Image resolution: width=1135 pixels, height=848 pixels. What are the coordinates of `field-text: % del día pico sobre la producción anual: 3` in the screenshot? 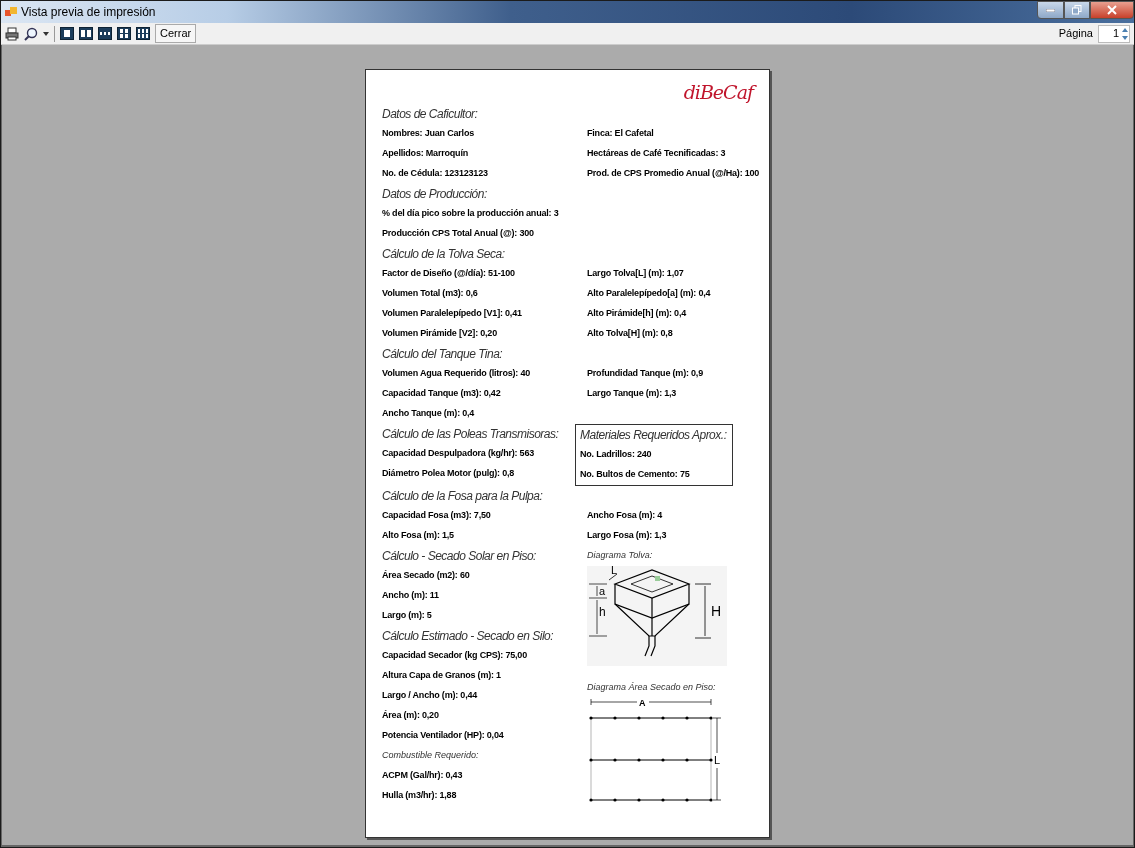 It's located at (470, 214).